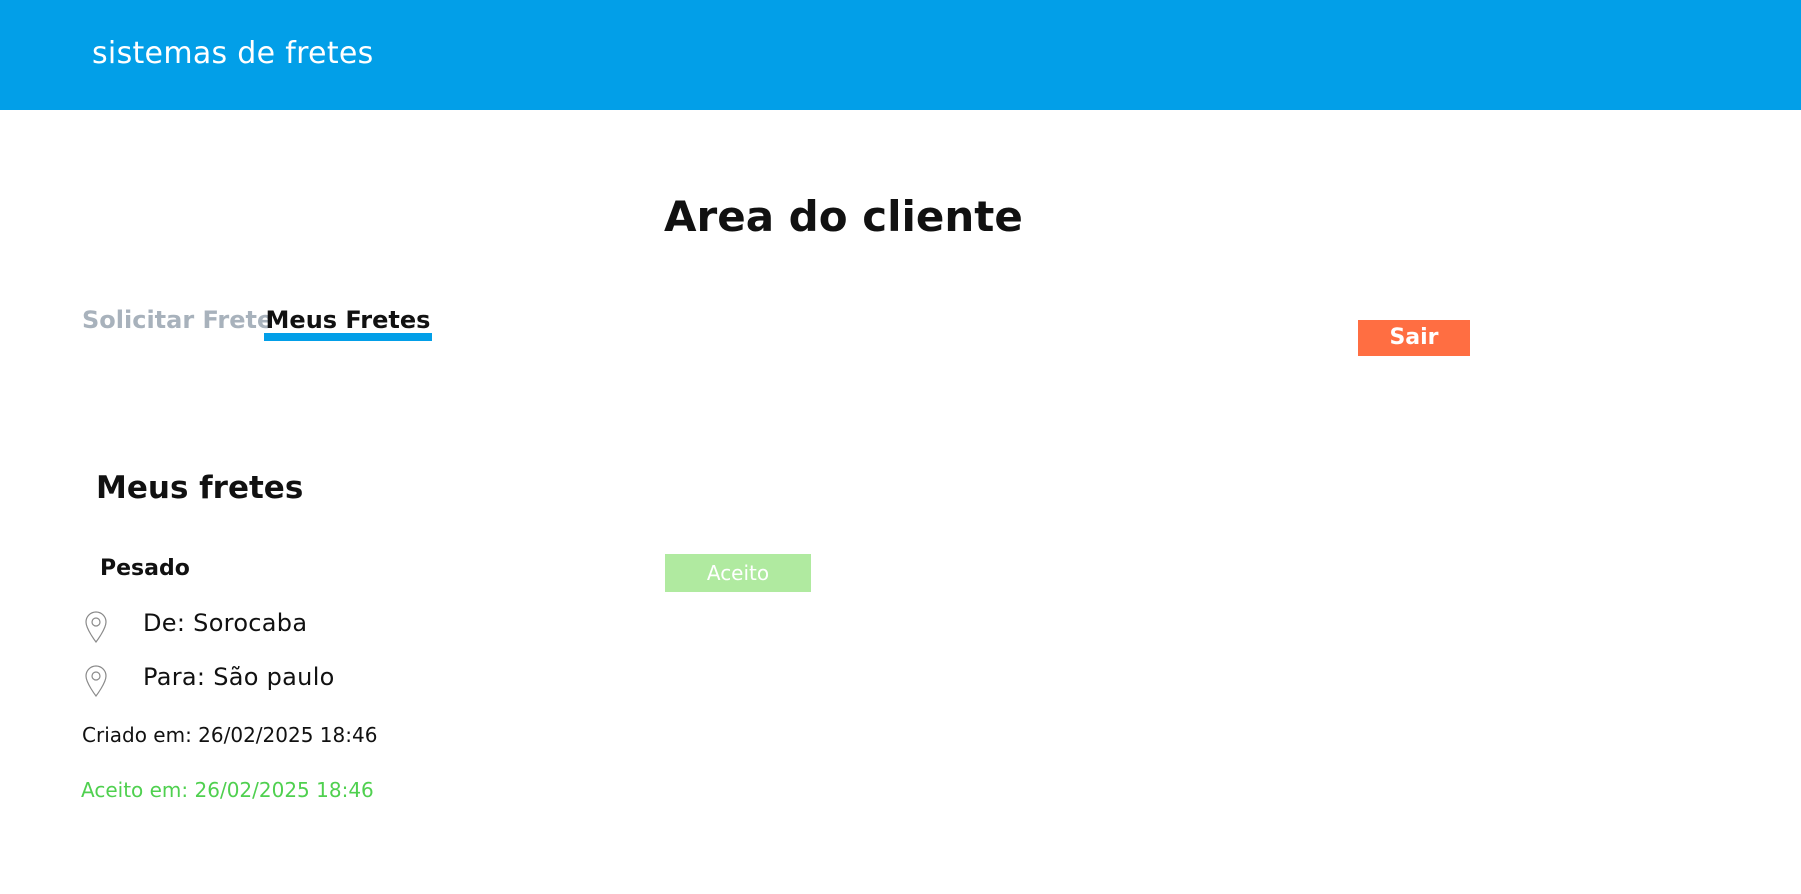 This screenshot has height=894, width=1801. I want to click on top-bar: sistemas de fretes, so click(900, 55).